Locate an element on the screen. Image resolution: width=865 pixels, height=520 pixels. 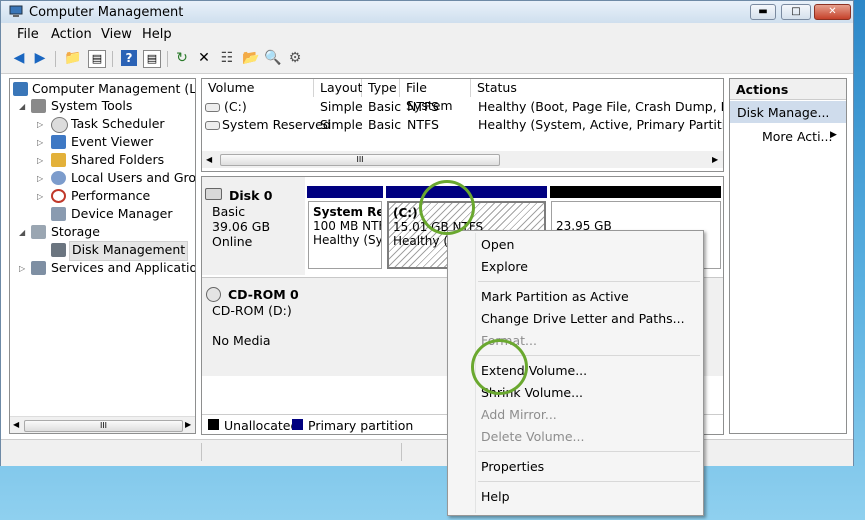
cd-rom-icon is located at coordinates (213, 294).